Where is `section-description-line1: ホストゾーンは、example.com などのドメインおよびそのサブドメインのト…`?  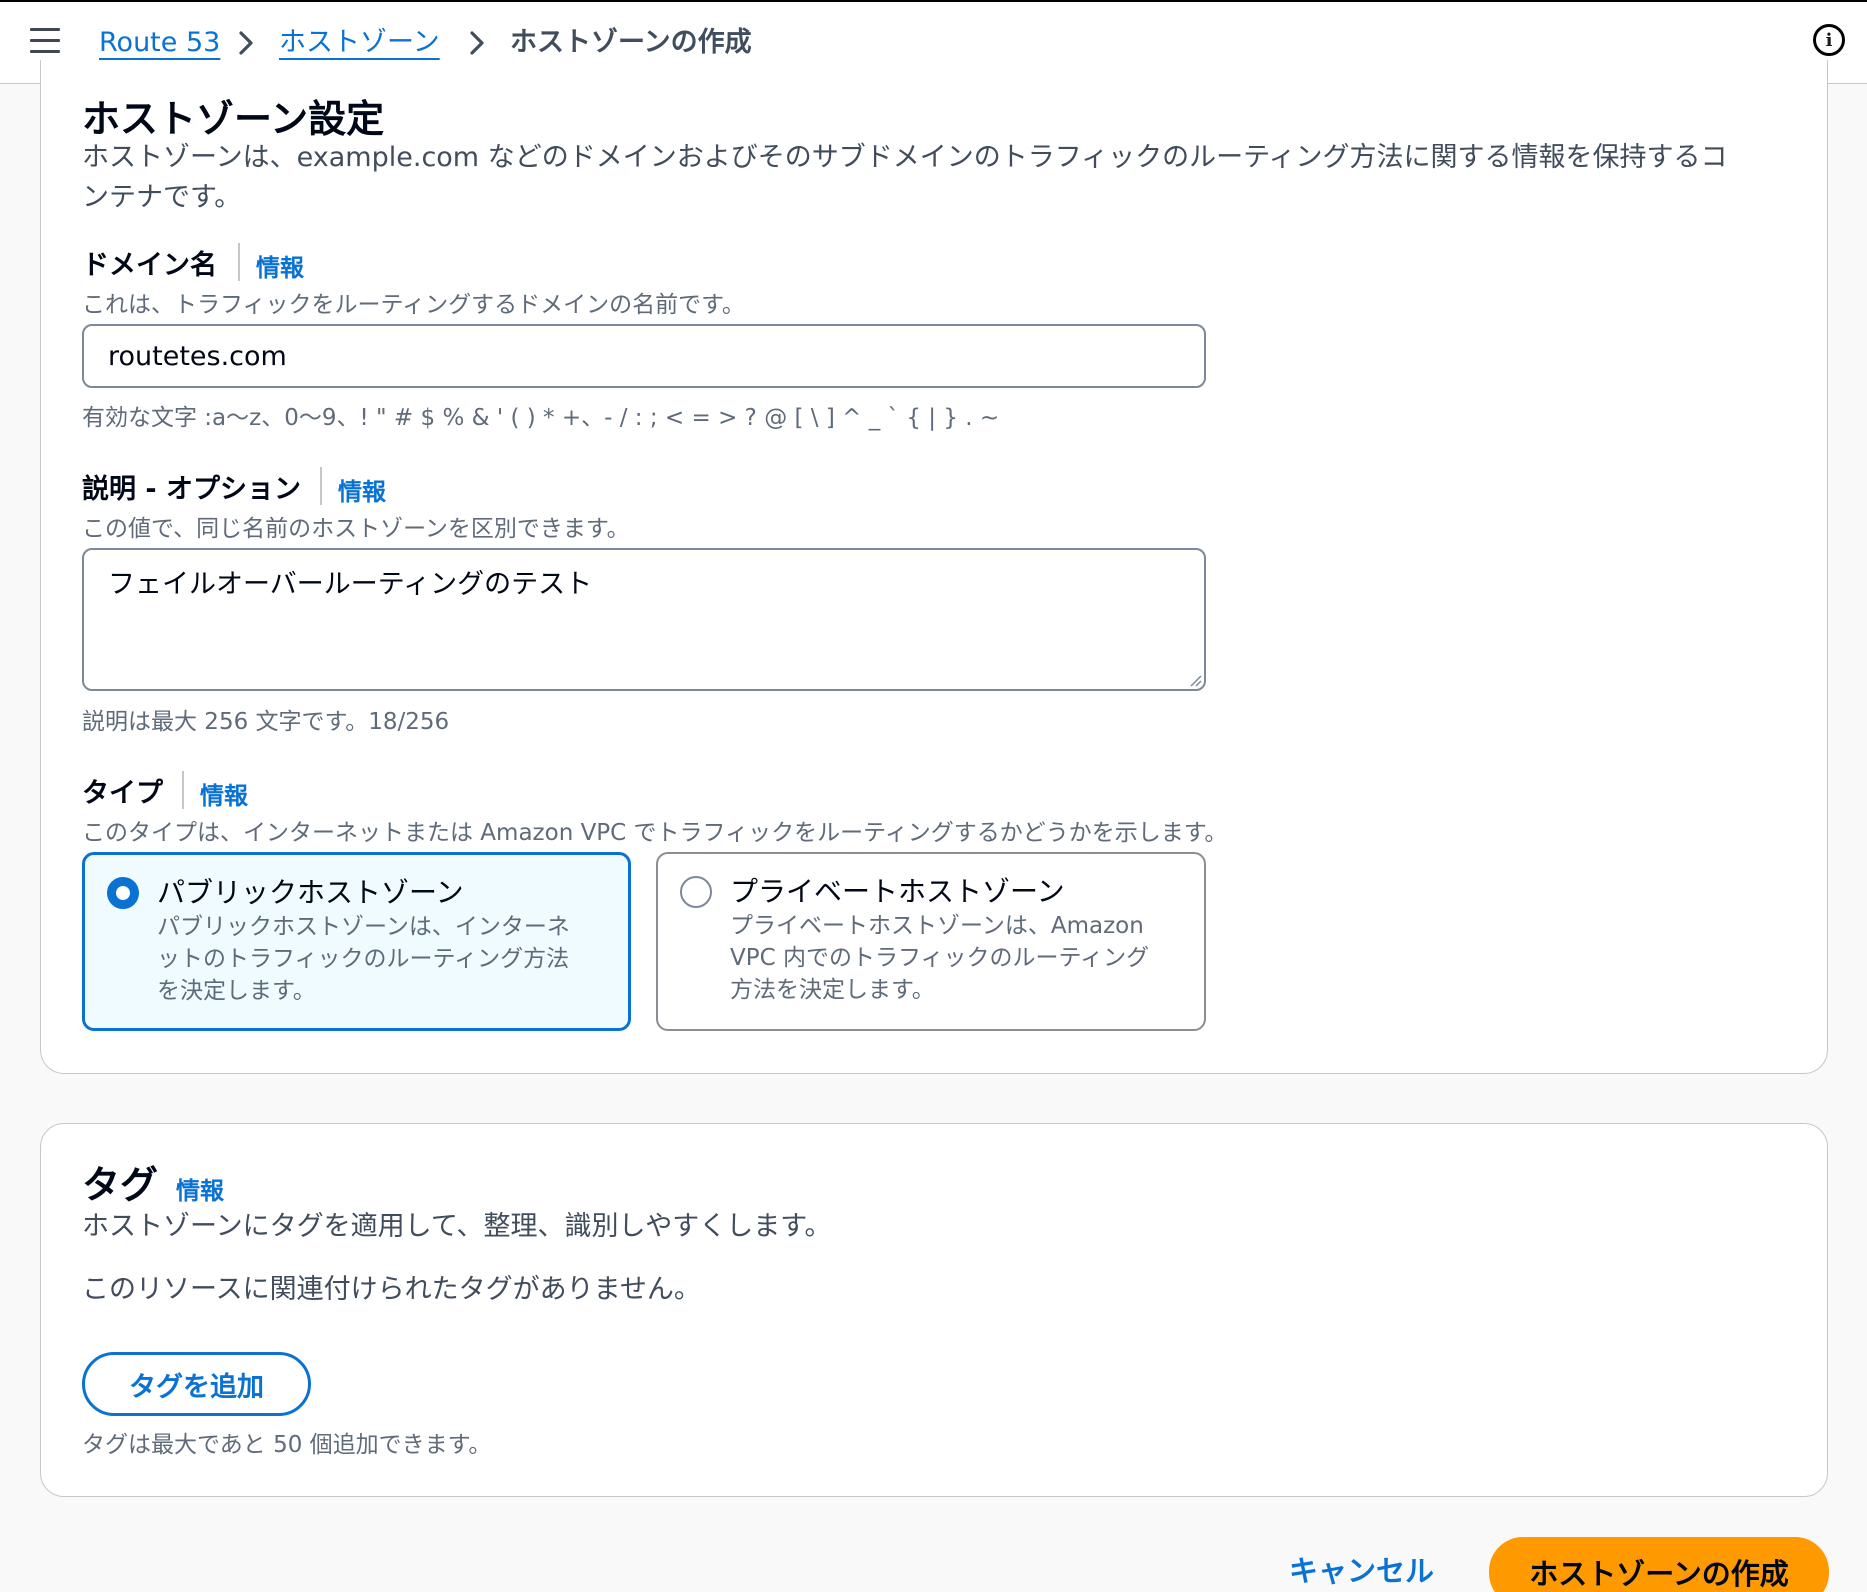
section-description-line1: ホストゾーンは、example.com などのドメインおよびそのサブドメインのト… is located at coordinates (905, 157).